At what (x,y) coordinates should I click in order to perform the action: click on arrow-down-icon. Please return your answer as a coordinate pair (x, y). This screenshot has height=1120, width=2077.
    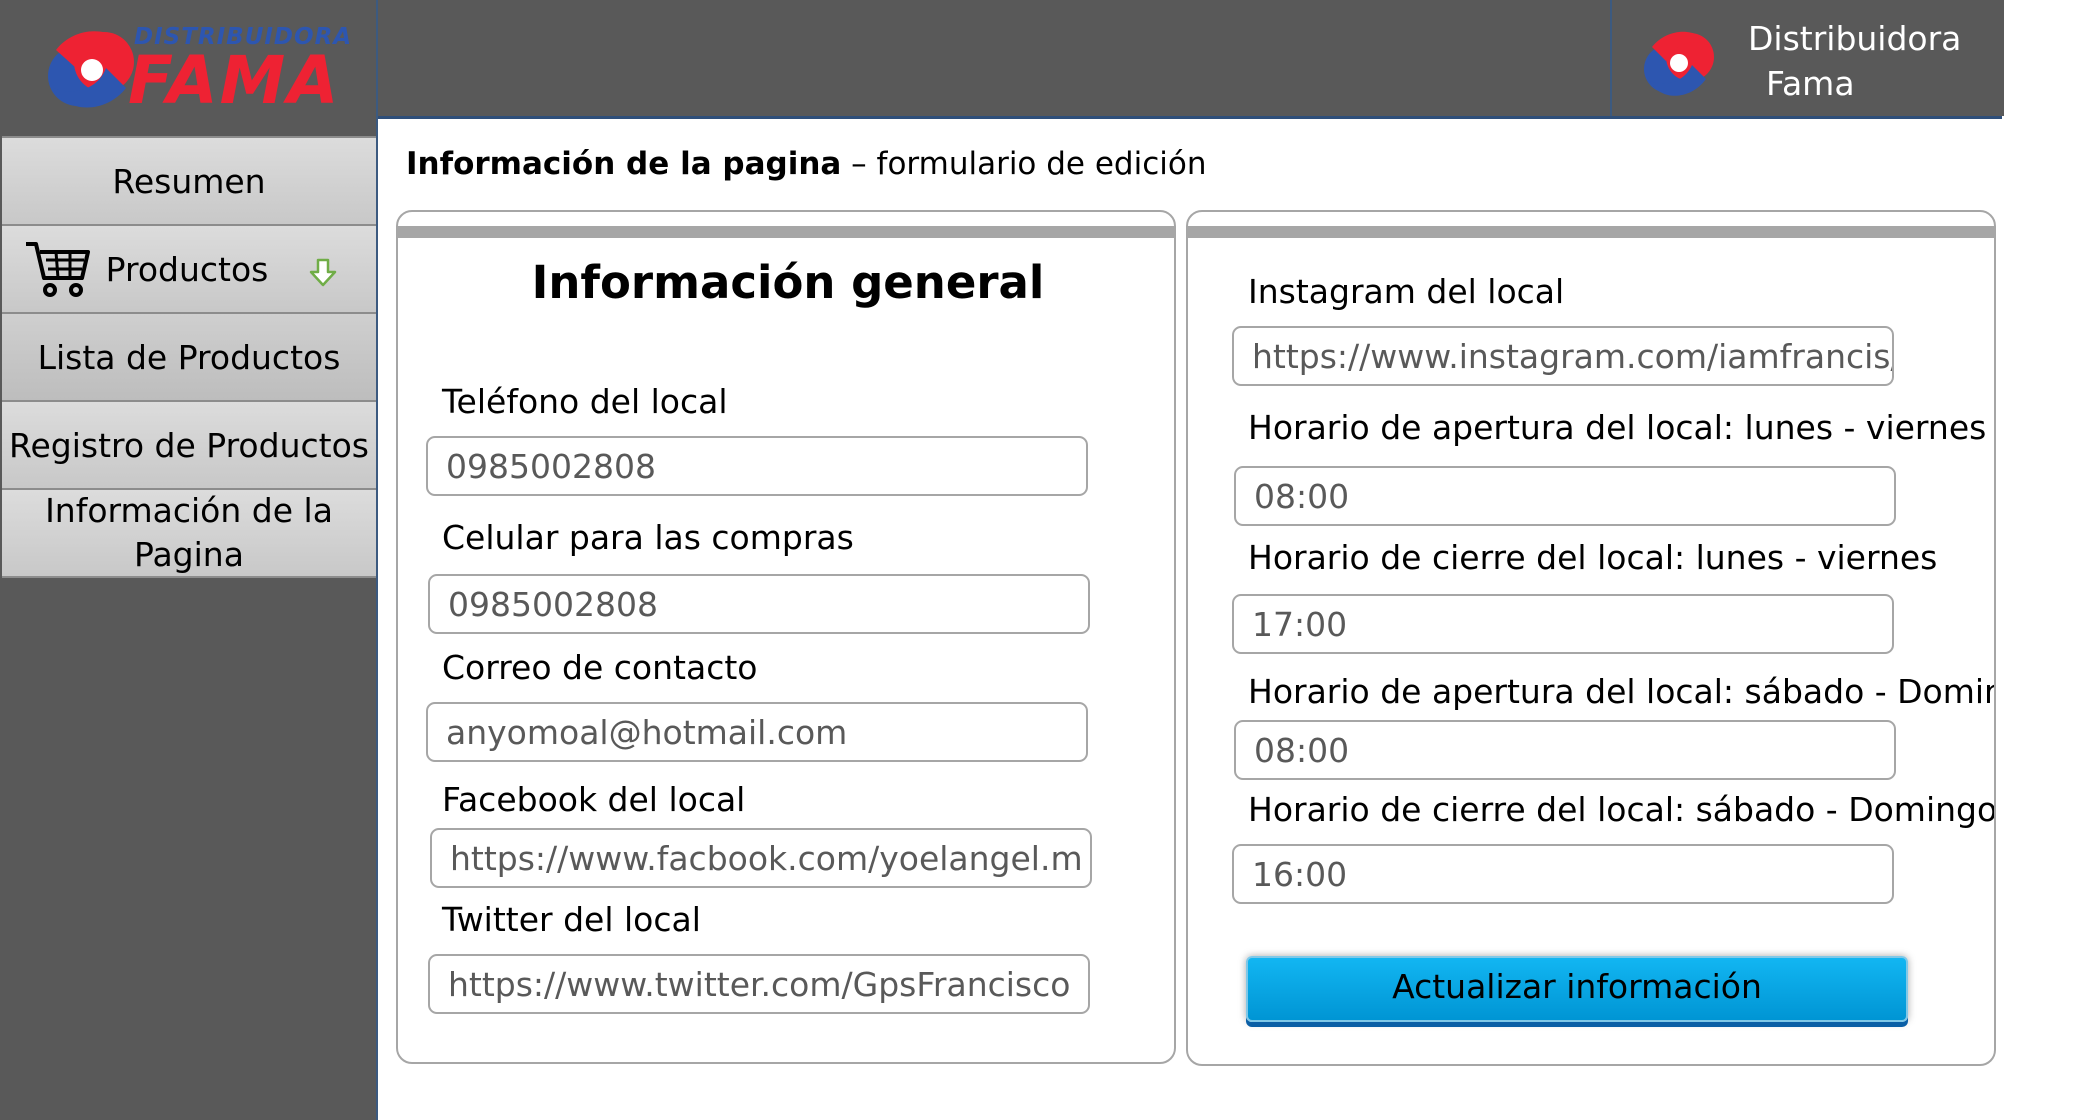
    Looking at the image, I should click on (323, 272).